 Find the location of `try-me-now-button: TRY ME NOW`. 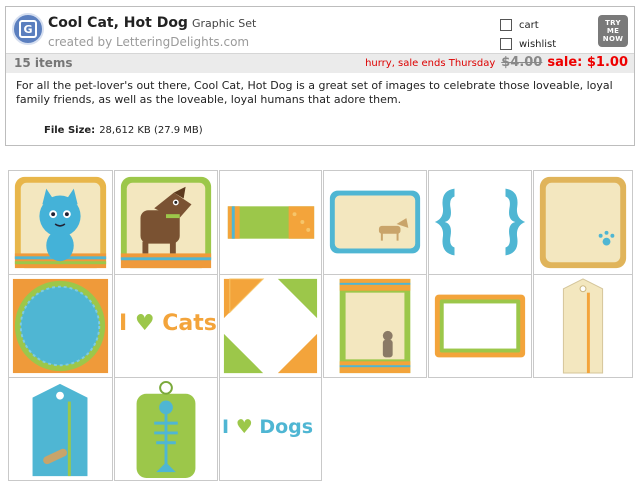

try-me-now-button: TRY ME NOW is located at coordinates (613, 31).